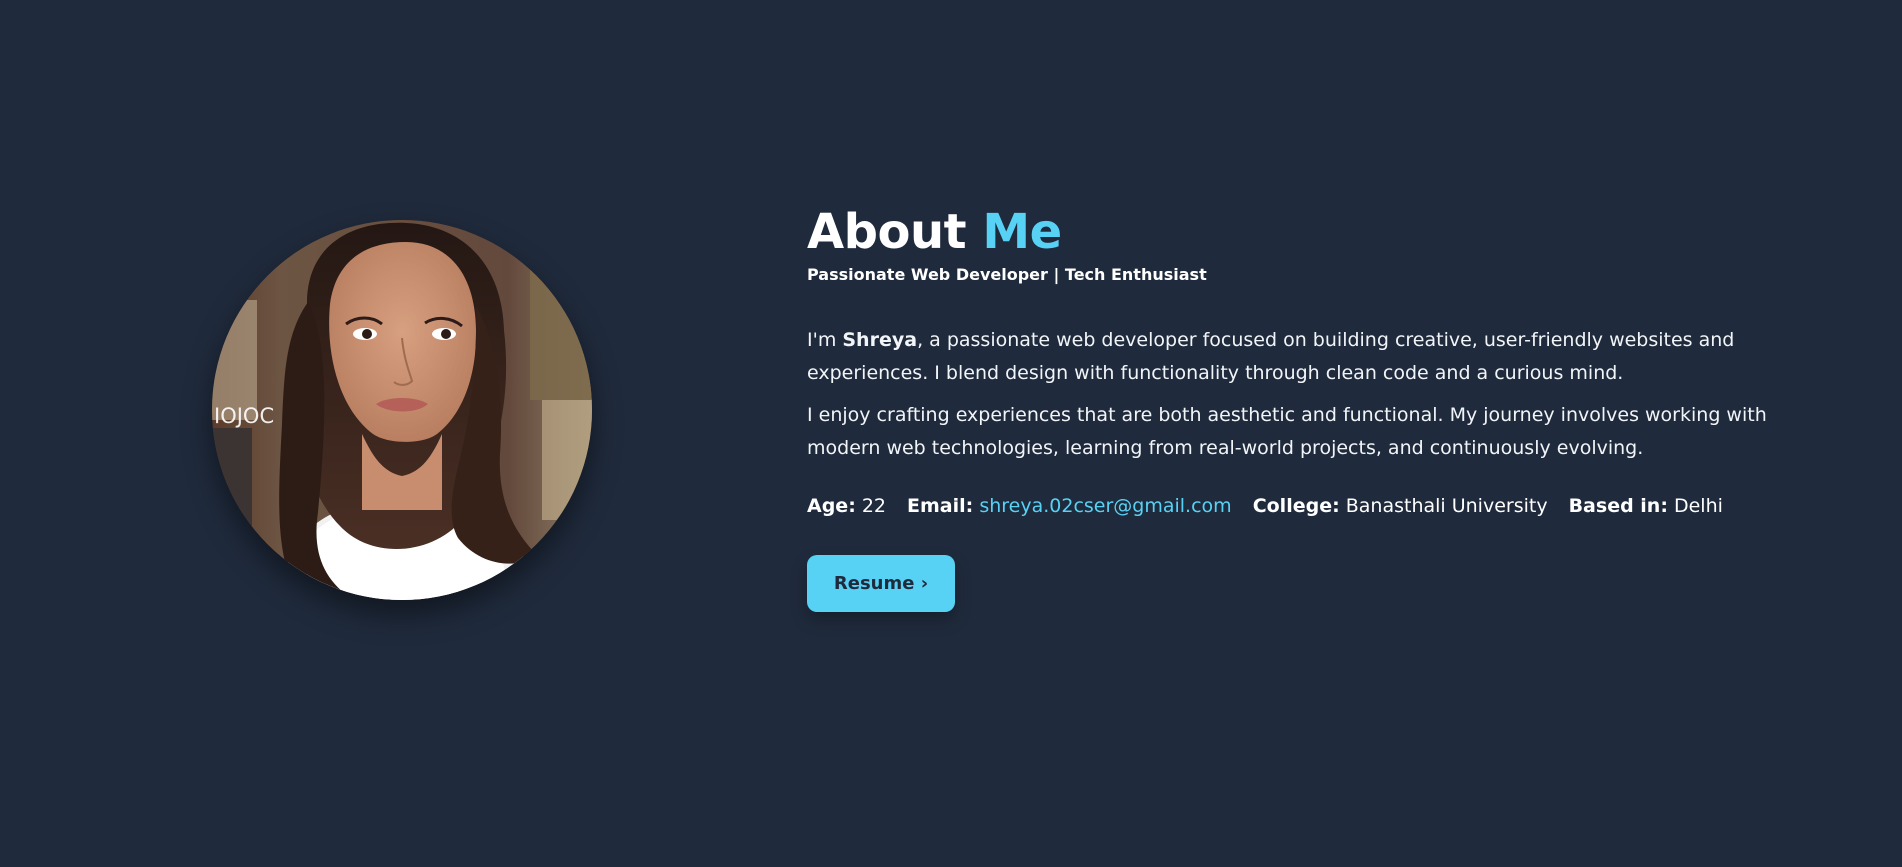 The height and width of the screenshot is (867, 1902). Describe the element at coordinates (1022, 232) in the screenshot. I see `title-accent: Me` at that location.